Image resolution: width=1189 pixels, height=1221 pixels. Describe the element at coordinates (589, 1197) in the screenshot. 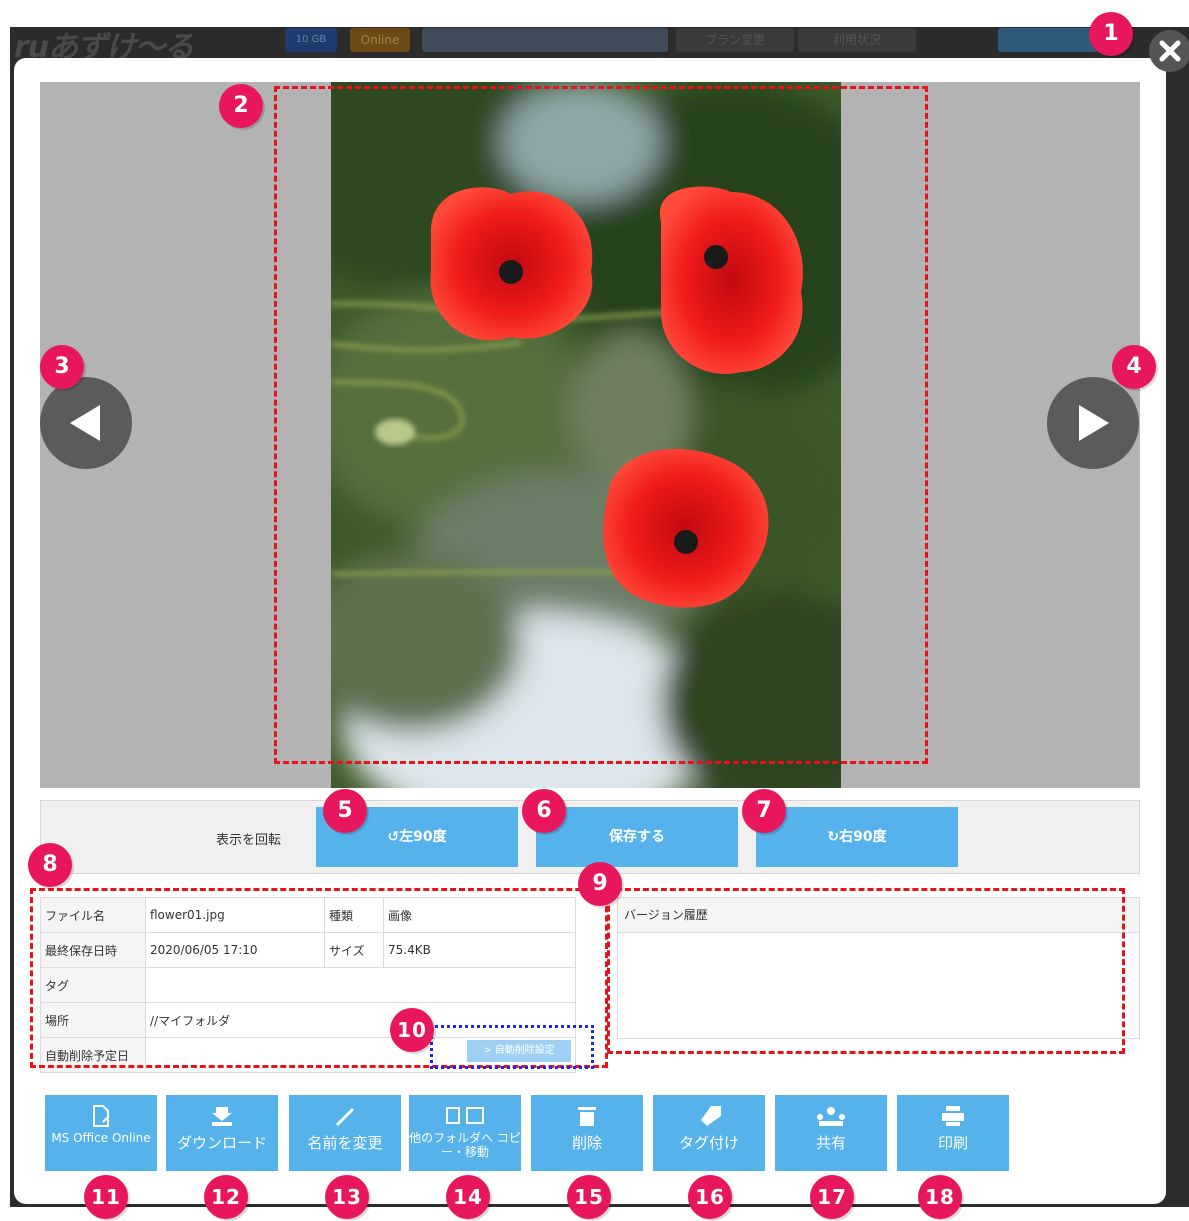

I see `callout-badge: 15` at that location.